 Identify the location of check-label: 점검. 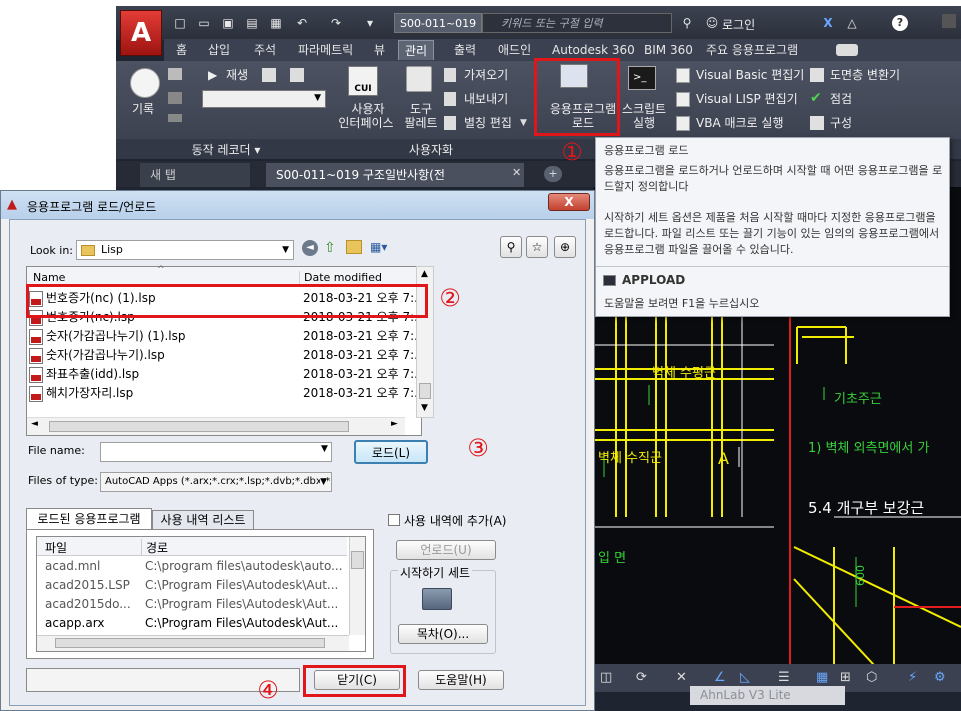
(841, 99).